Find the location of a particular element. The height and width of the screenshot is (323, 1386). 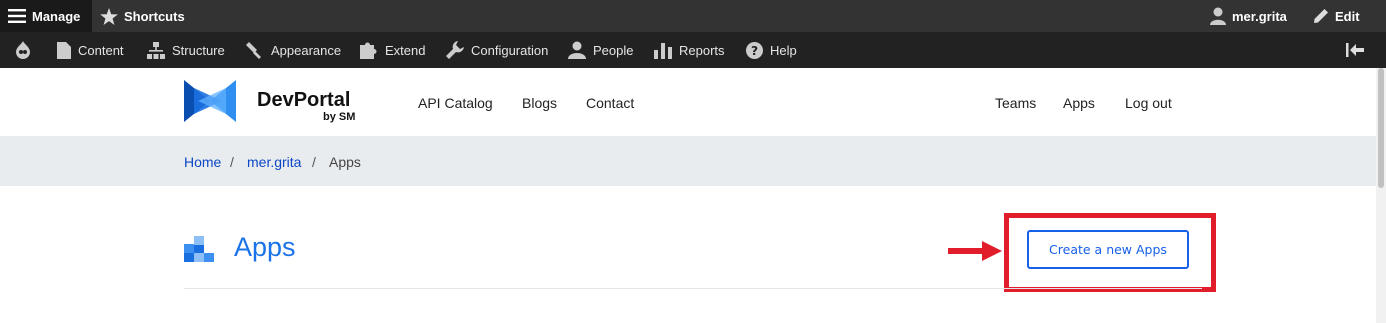

collapse-tray-button is located at coordinates (1355, 50).